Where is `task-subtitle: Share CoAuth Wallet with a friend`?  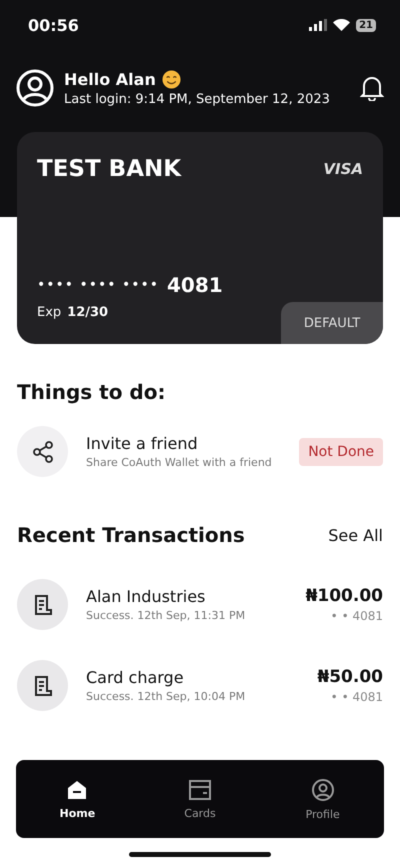 task-subtitle: Share CoAuth Wallet with a friend is located at coordinates (179, 462).